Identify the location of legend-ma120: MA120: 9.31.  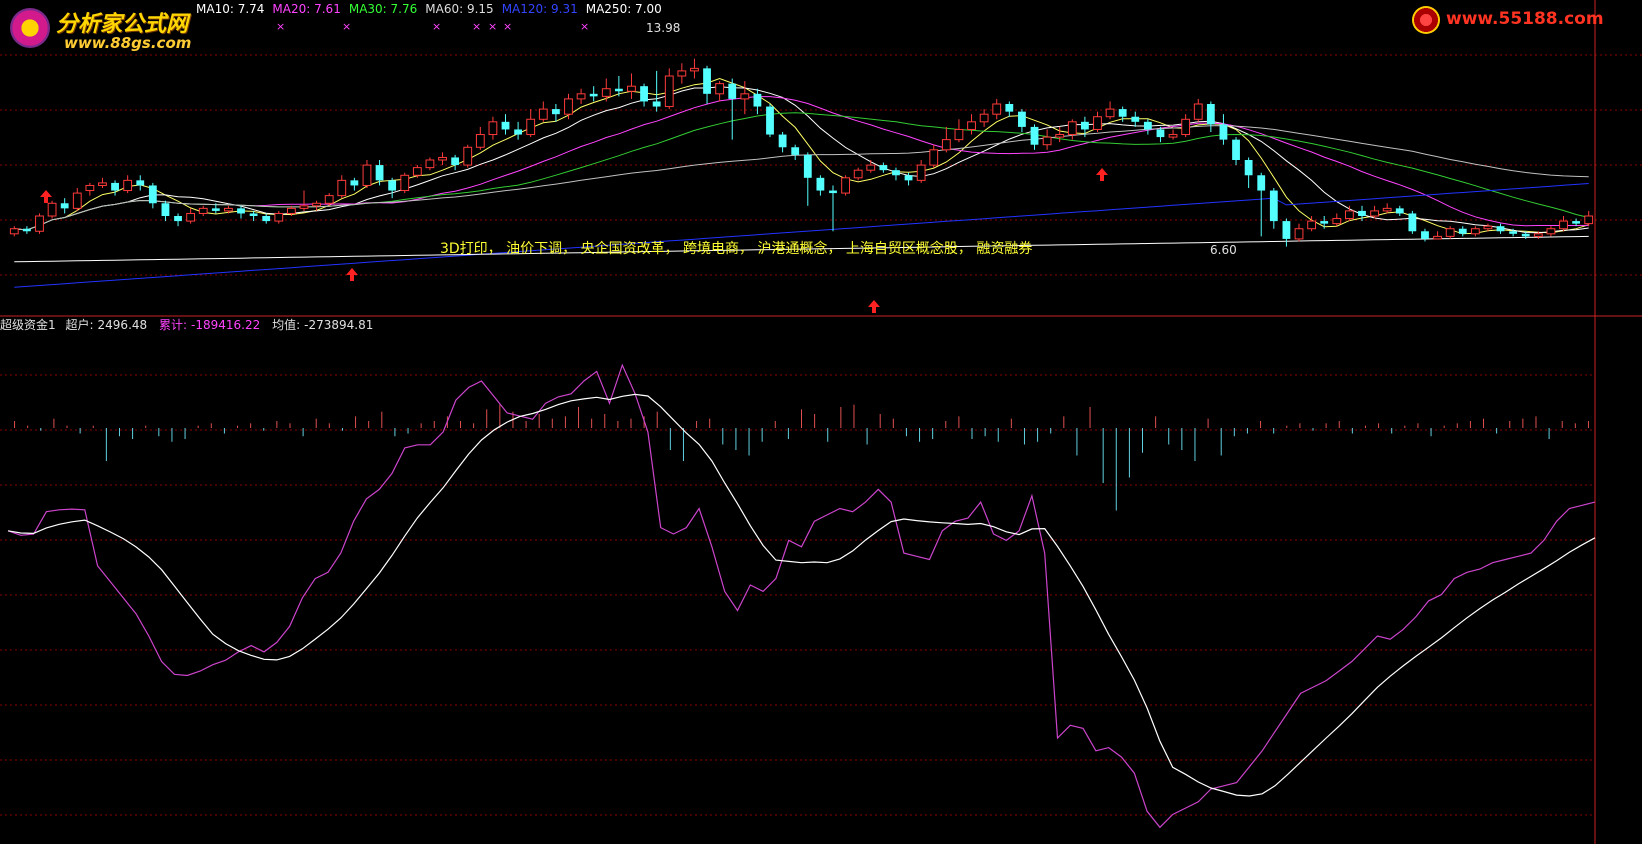
(539, 9).